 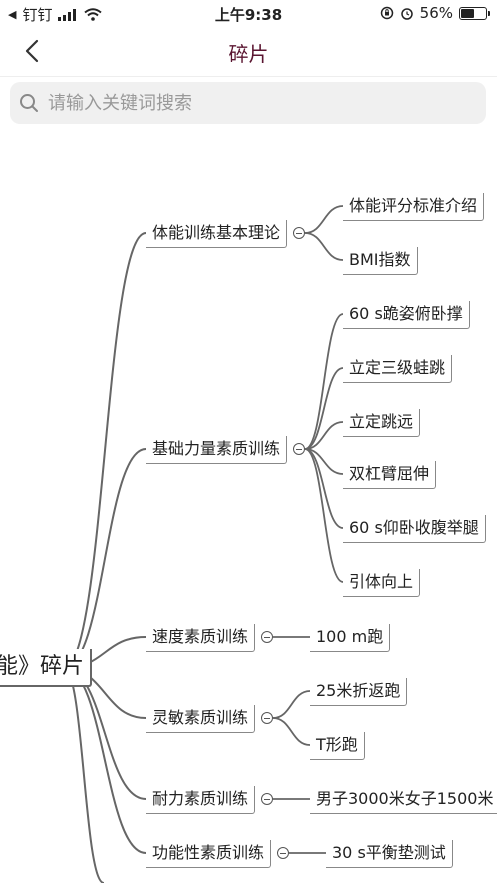 What do you see at coordinates (403, 800) in the screenshot?
I see `leaf-node: 男子3000米女子1500米` at bounding box center [403, 800].